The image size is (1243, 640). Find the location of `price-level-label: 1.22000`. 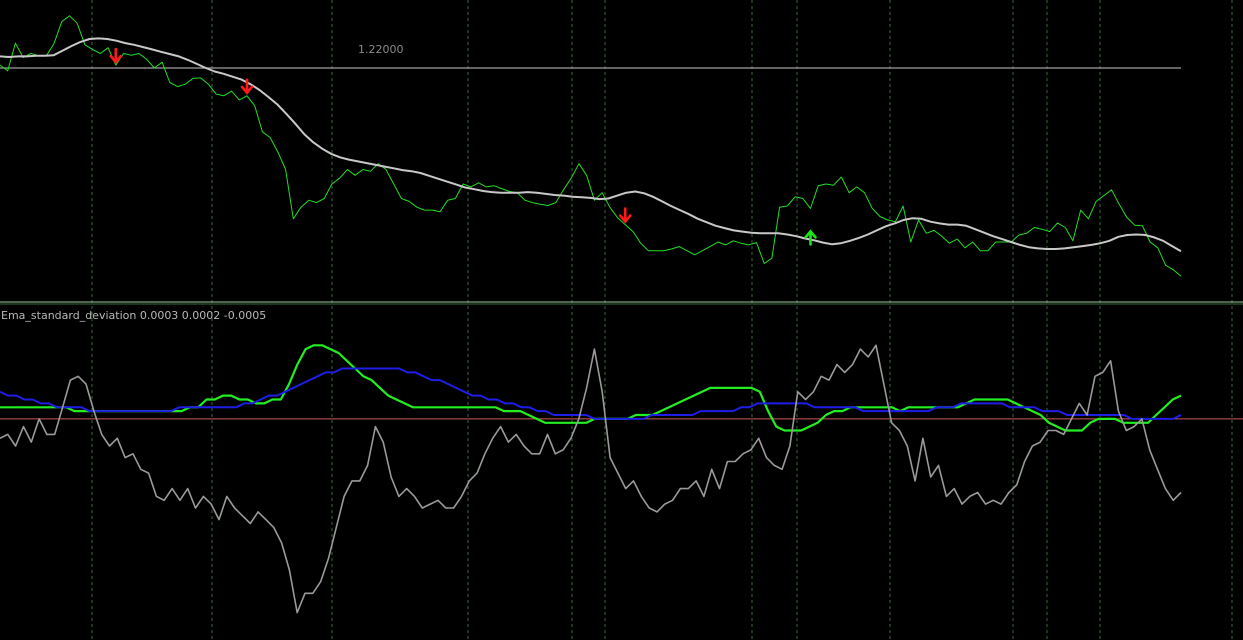

price-level-label: 1.22000 is located at coordinates (381, 49).